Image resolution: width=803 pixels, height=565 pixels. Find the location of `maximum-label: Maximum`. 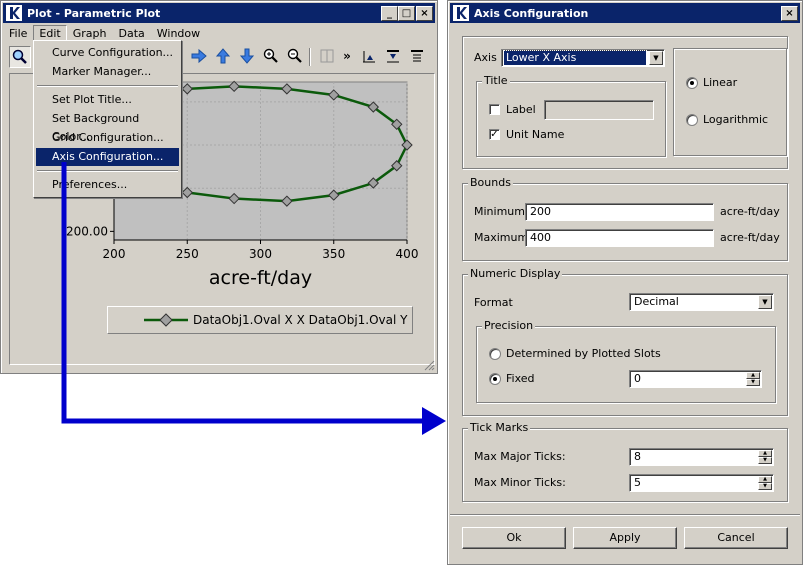

maximum-label: Maximum is located at coordinates (501, 237).